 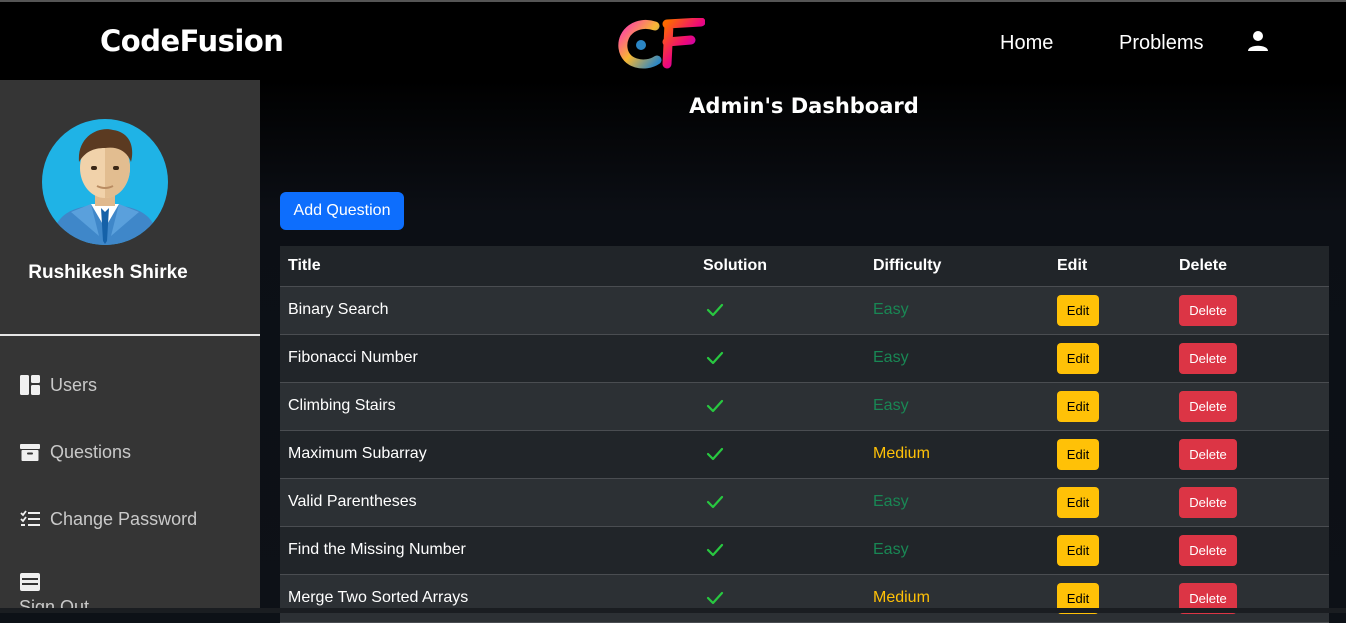 What do you see at coordinates (780, 266) in the screenshot?
I see `header-solution: Solution` at bounding box center [780, 266].